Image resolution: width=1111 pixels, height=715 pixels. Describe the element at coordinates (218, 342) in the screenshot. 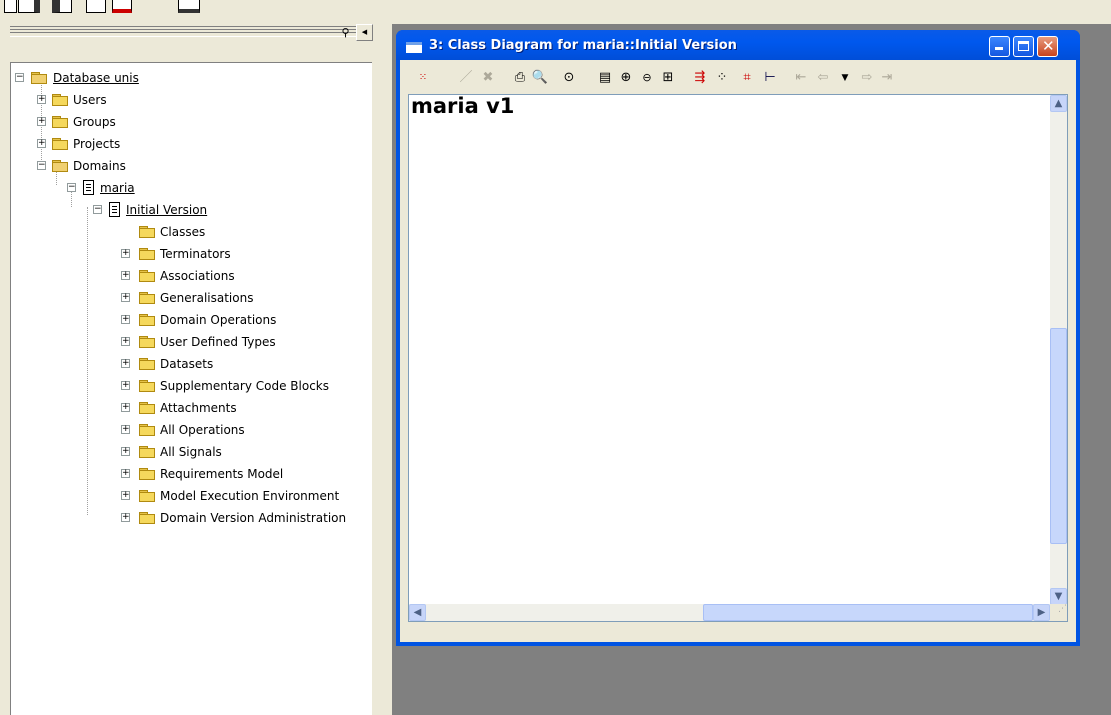

I see `tree-node-label: User Defined Types` at that location.